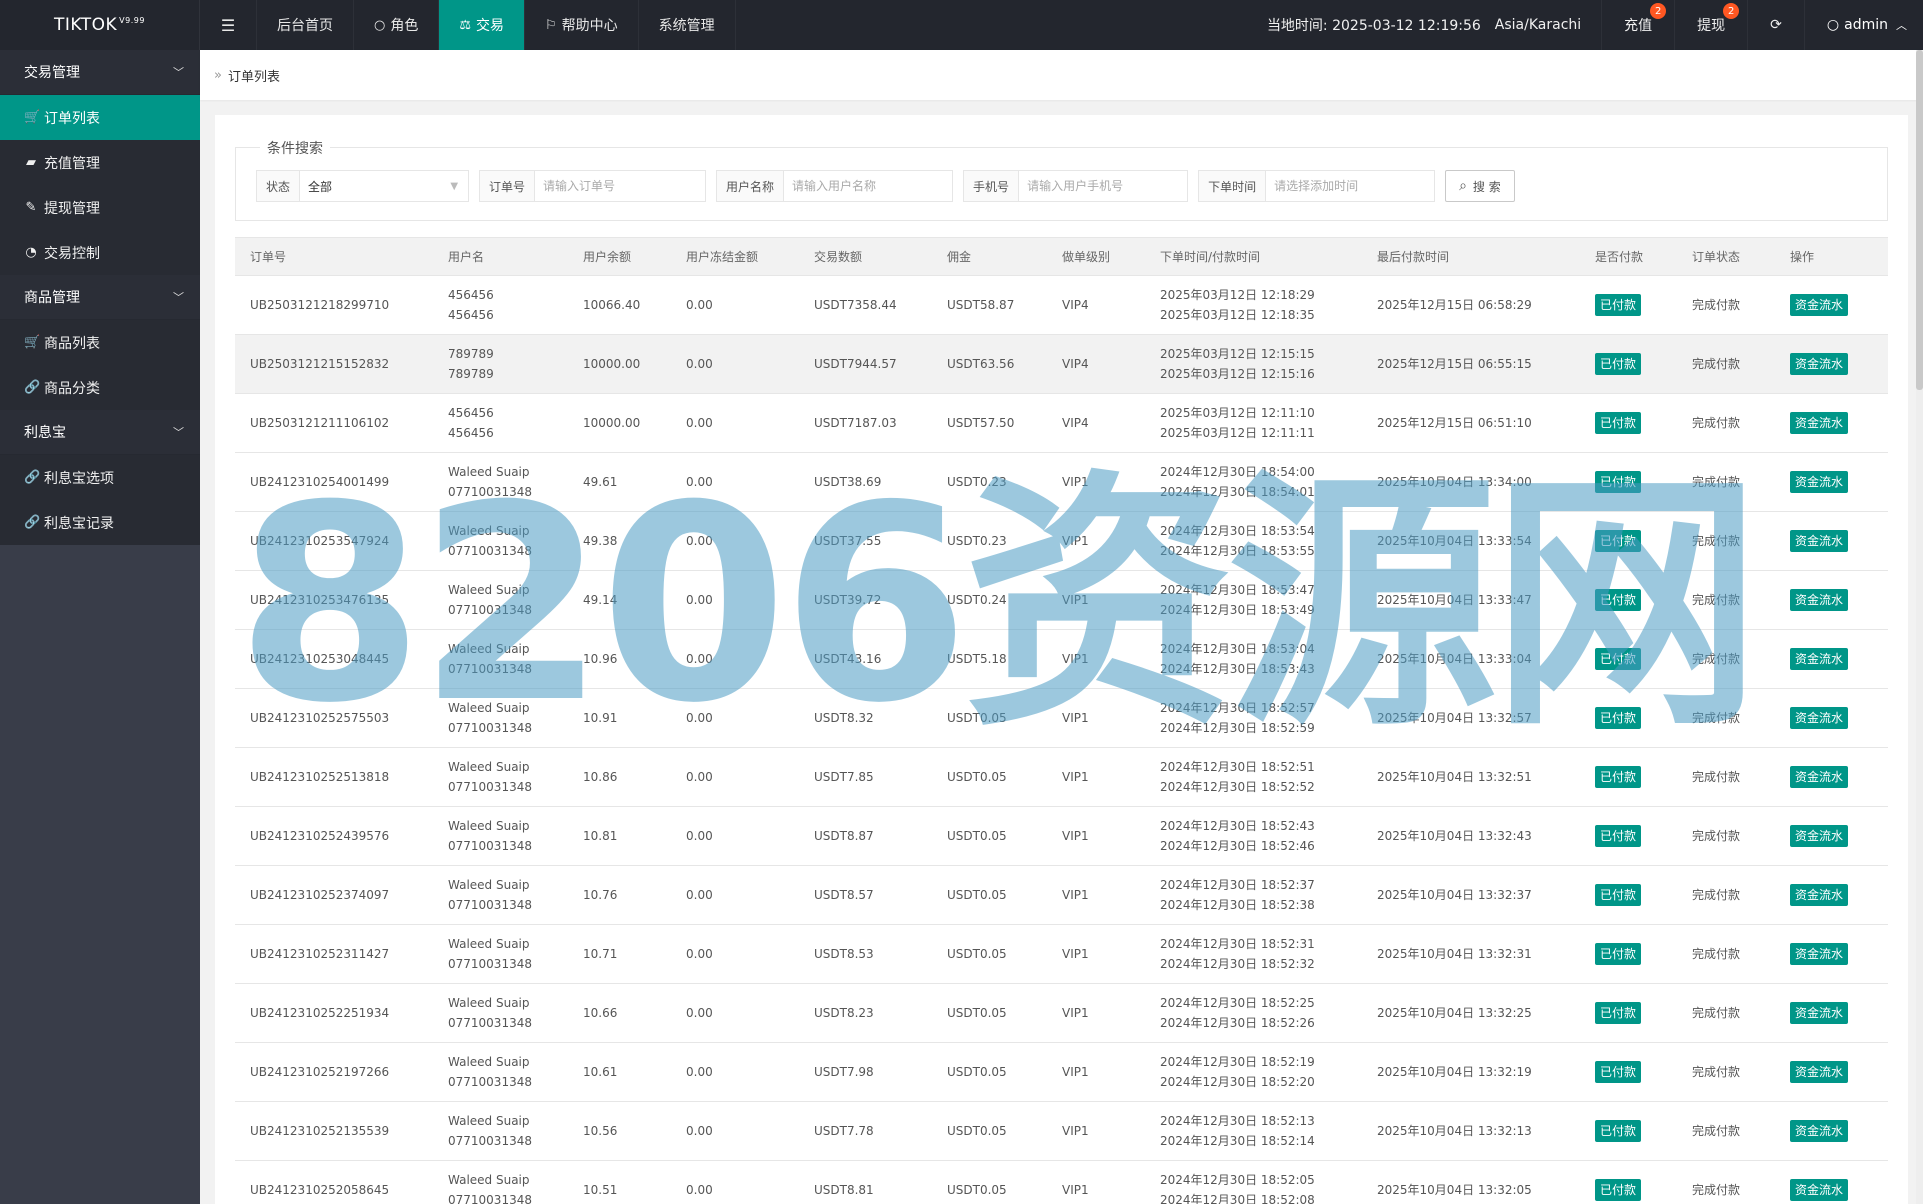  Describe the element at coordinates (1454, 895) in the screenshot. I see `last-pay-time: 2025年10月04日 13:32:37` at that location.